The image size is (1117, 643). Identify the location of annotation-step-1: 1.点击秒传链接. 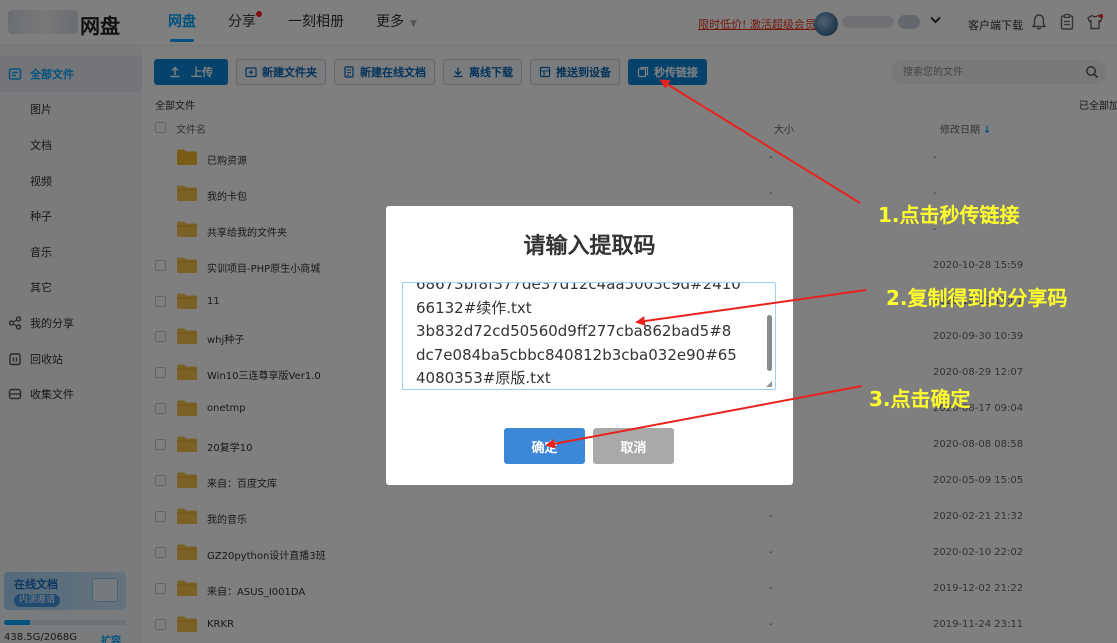
(949, 215).